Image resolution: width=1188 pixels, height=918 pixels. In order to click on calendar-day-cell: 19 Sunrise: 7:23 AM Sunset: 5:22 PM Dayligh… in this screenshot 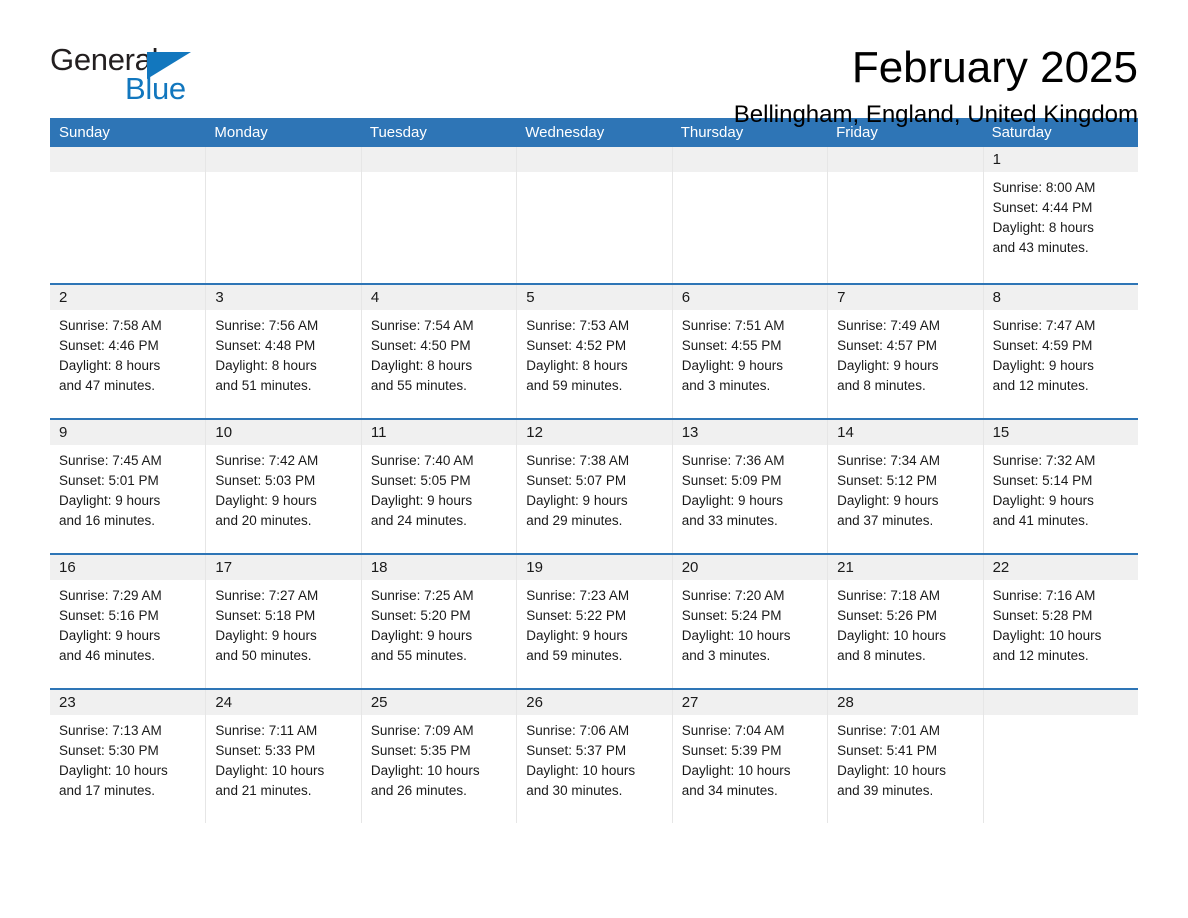, I will do `click(594, 621)`.